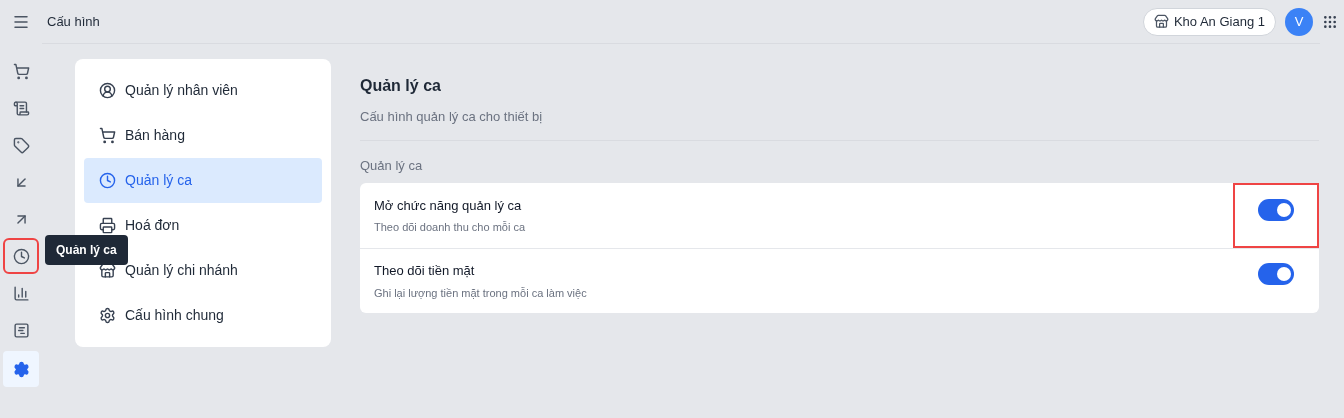  What do you see at coordinates (480, 293) in the screenshot?
I see `setting-hint: Ghi lại lượng tiền mặt trong mỗi ca làm việc` at bounding box center [480, 293].